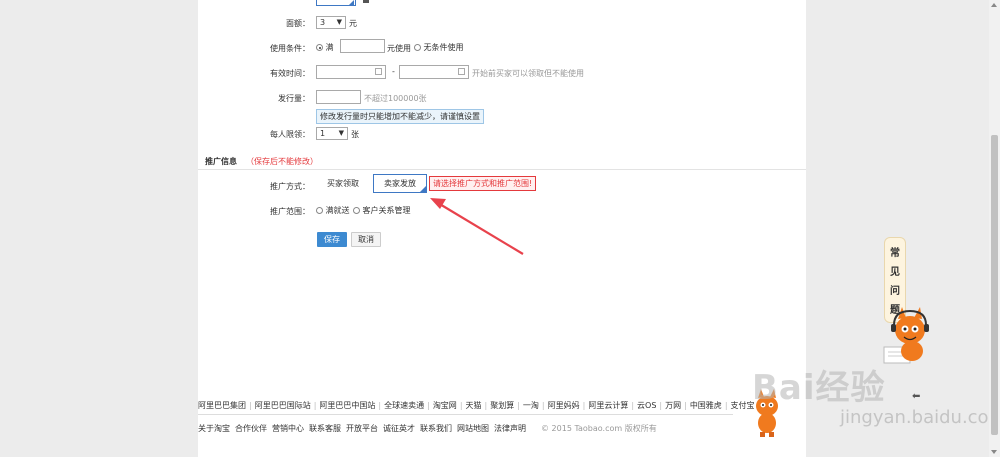  What do you see at coordinates (393, 71) in the screenshot?
I see `date-range-dash: -` at bounding box center [393, 71].